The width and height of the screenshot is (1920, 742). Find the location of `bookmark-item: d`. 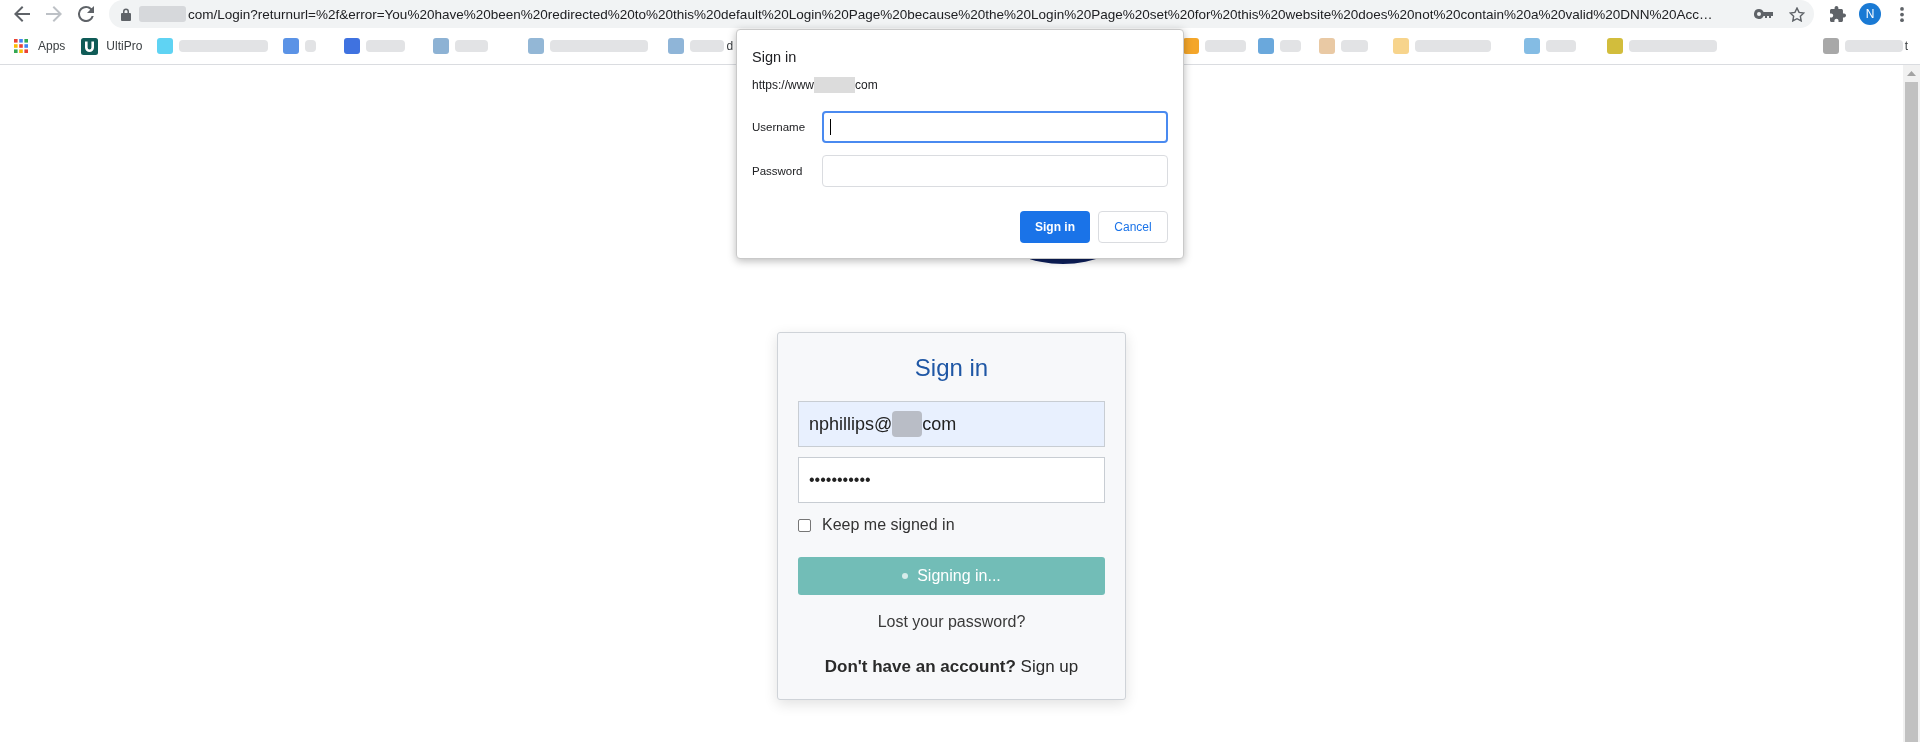

bookmark-item: d is located at coordinates (701, 46).